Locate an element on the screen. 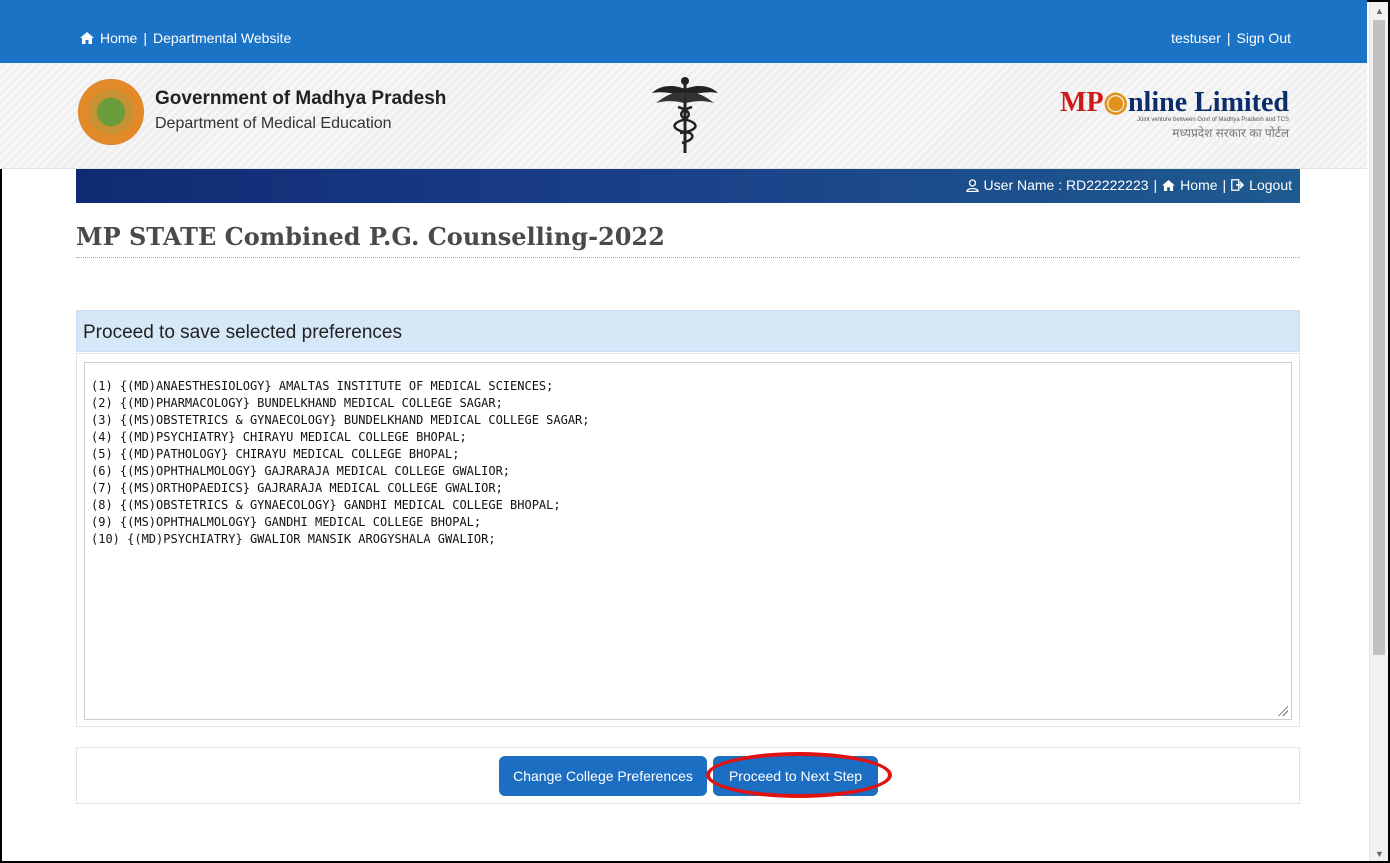 The width and height of the screenshot is (1390, 863). mponline-hindi-tagline: मध्यप्रदेश सरकार का पोर्टल is located at coordinates (1230, 133).